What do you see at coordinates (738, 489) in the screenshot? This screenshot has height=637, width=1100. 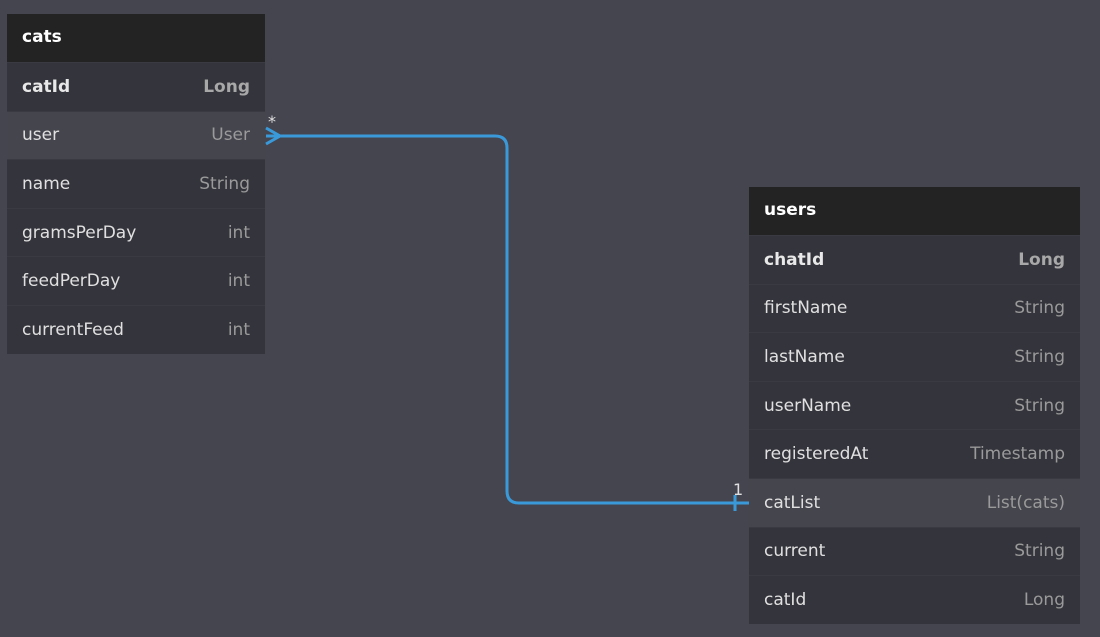 I see `cardinality-one: 1` at bounding box center [738, 489].